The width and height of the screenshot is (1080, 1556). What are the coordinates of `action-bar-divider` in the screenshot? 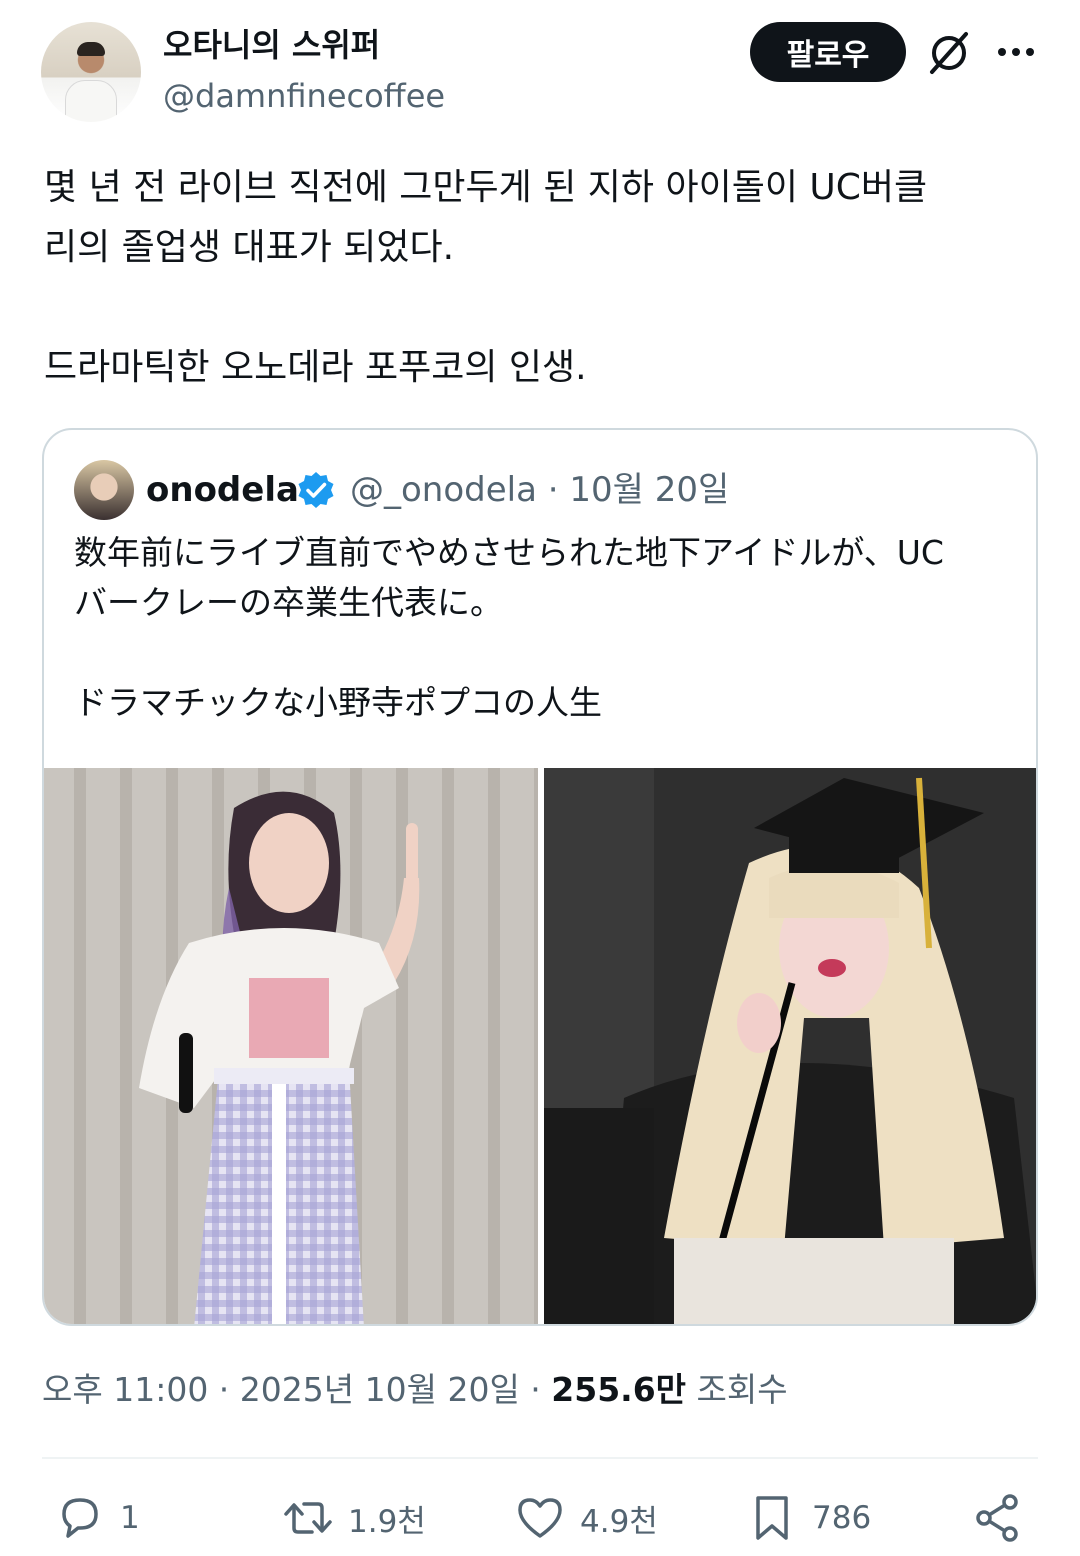 It's located at (540, 1458).